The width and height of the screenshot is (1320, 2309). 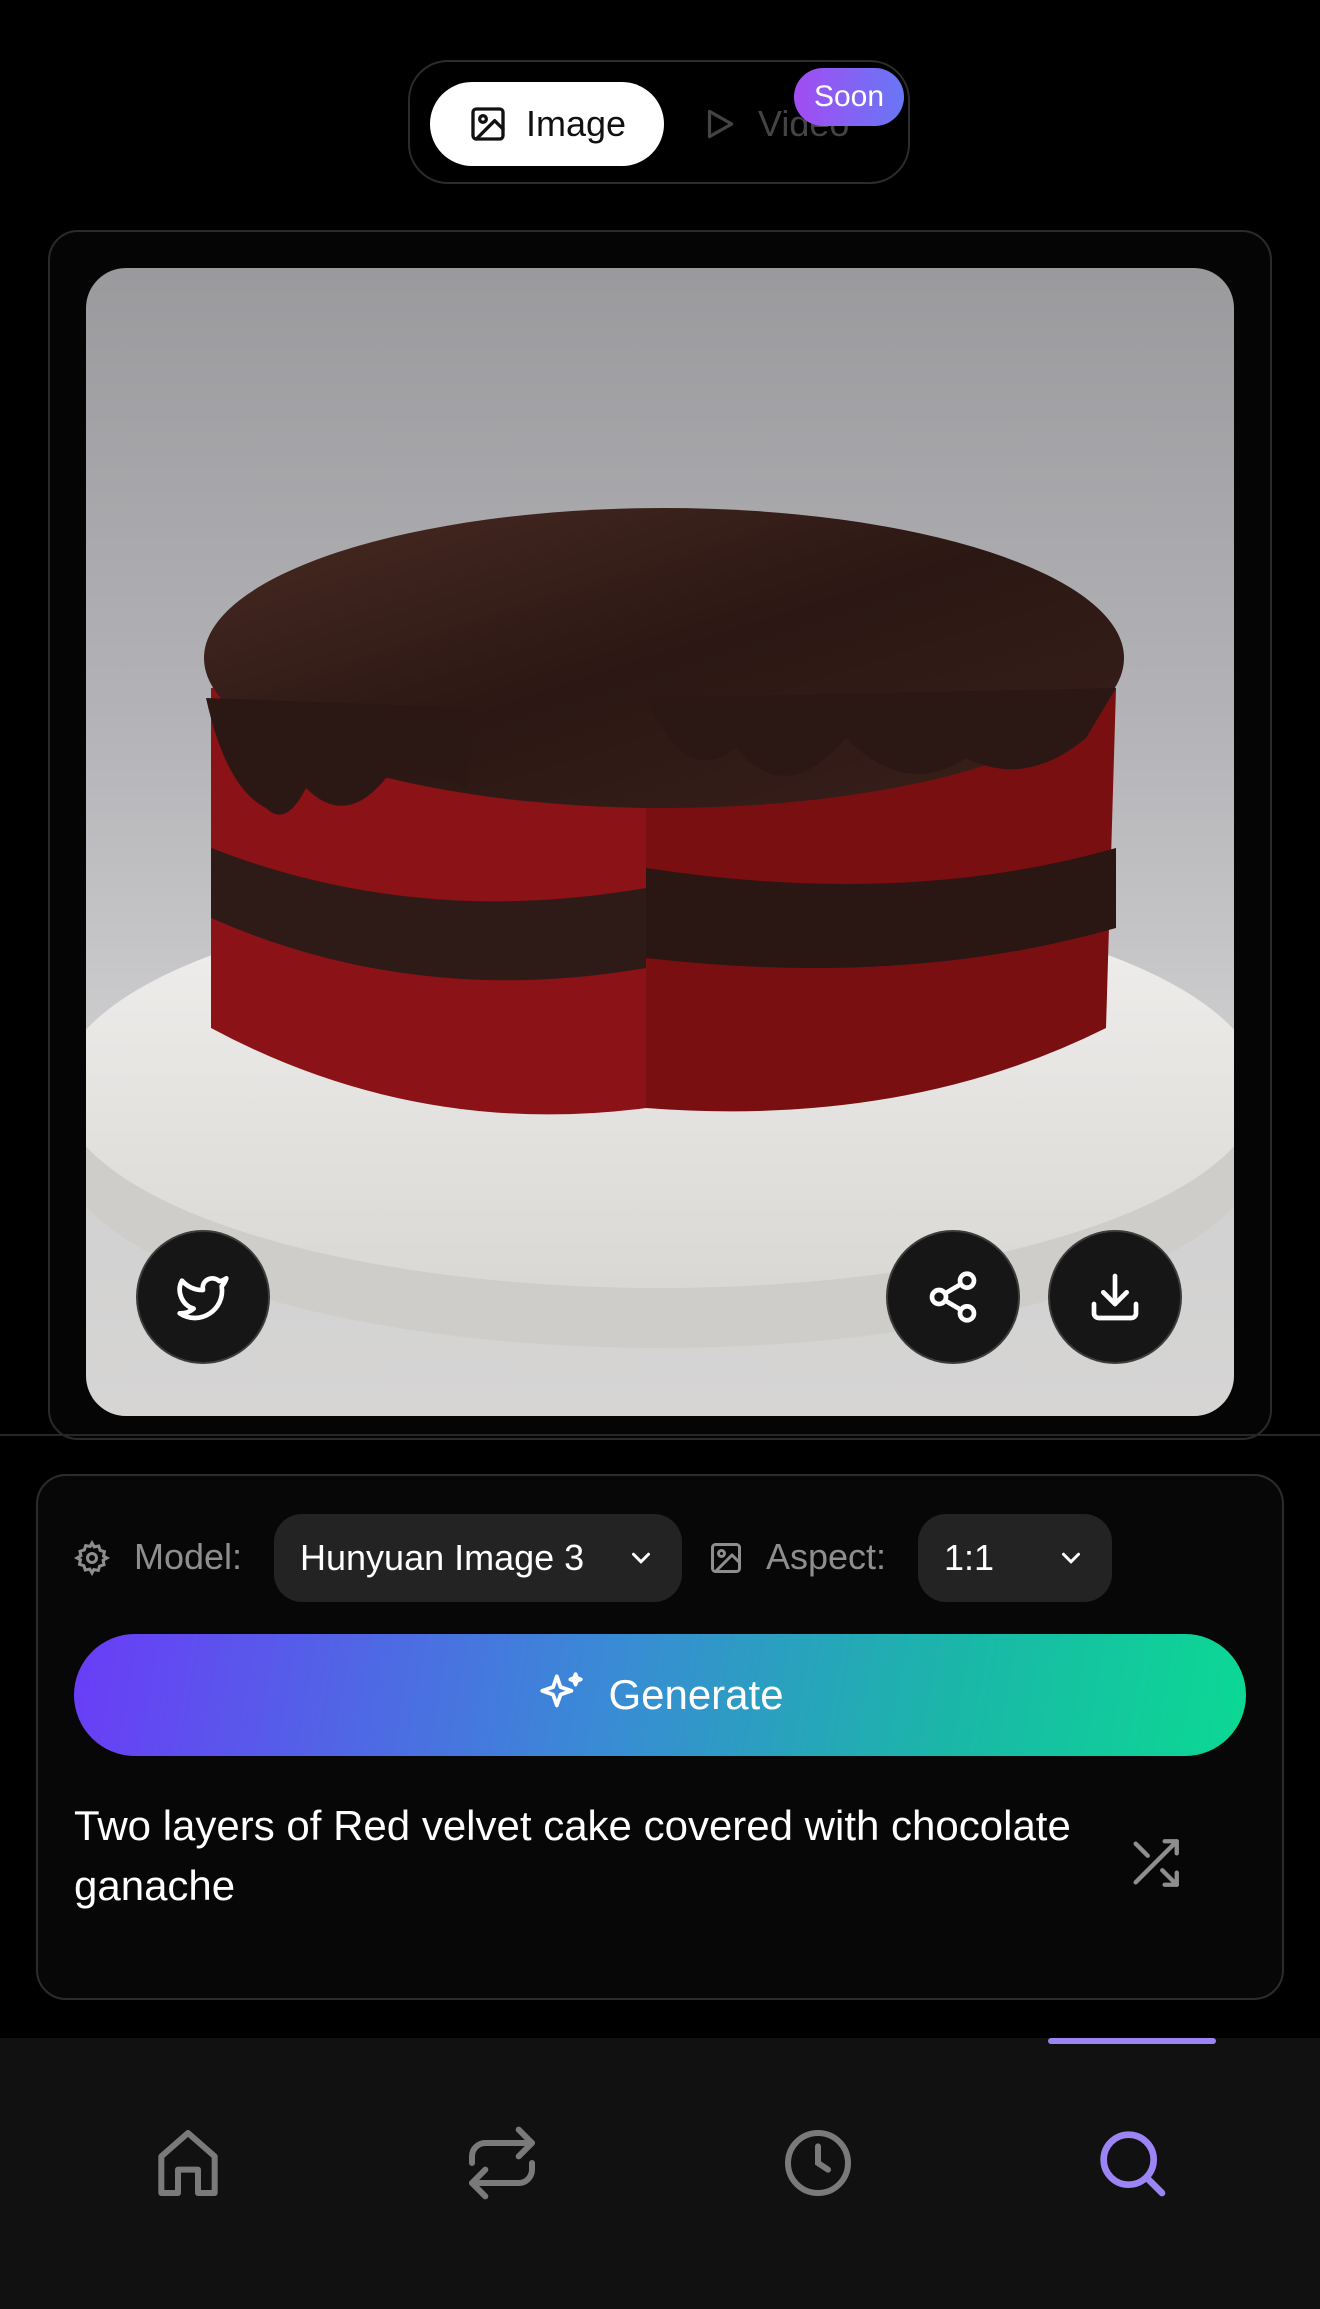 I want to click on share-icon, so click(x=953, y=1297).